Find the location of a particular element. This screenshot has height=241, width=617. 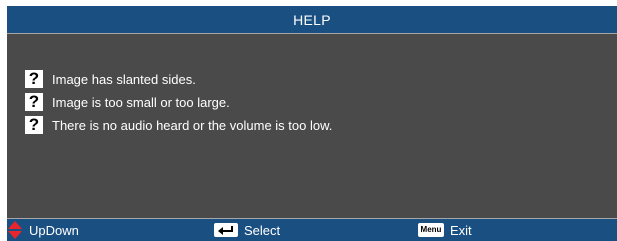

menu-title: HELP is located at coordinates (312, 19).